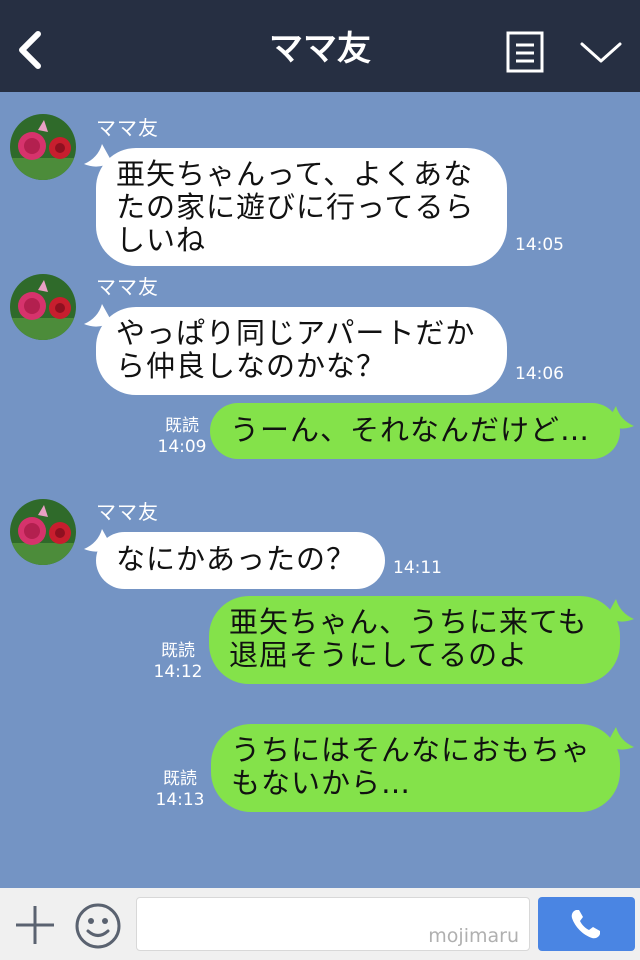  Describe the element at coordinates (320, 49) in the screenshot. I see `chat-title: ママ友` at that location.